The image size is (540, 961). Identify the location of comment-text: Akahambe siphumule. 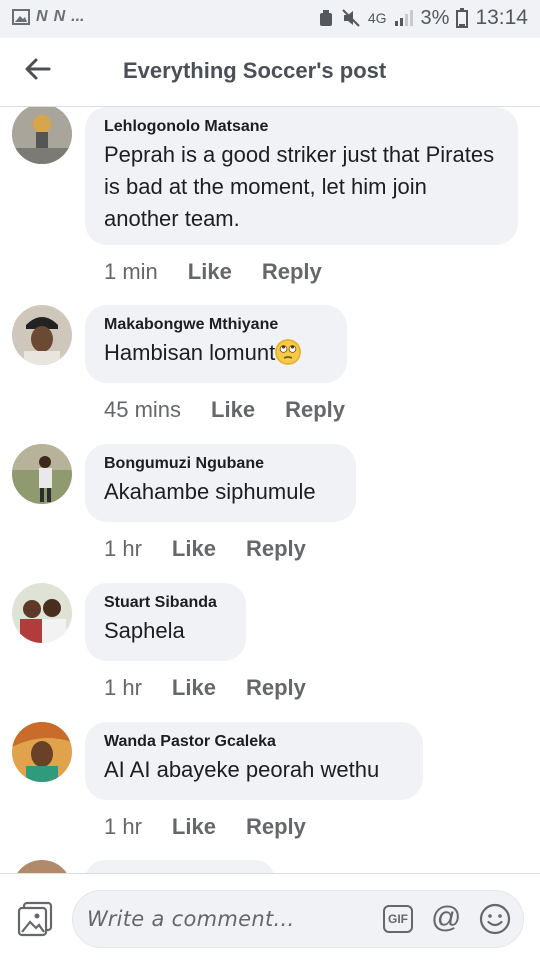
(210, 491).